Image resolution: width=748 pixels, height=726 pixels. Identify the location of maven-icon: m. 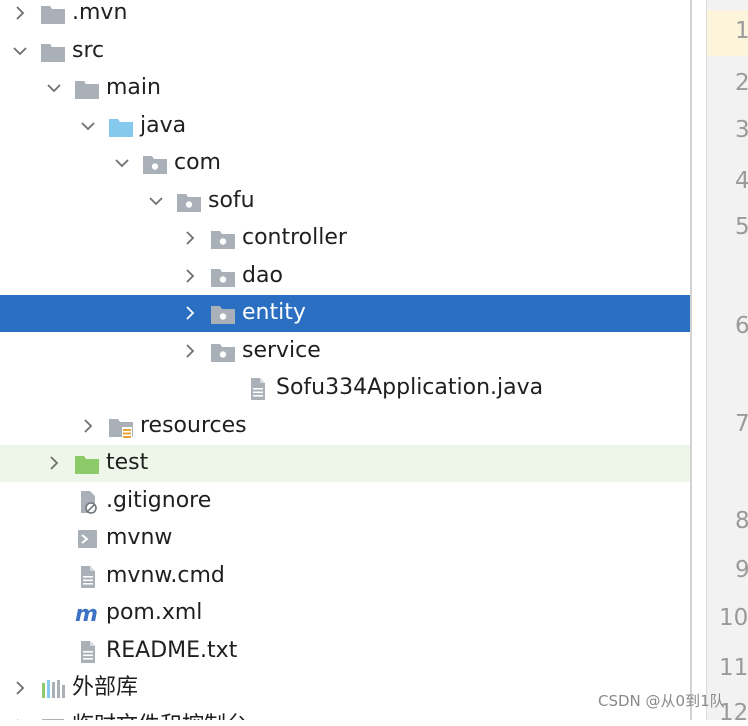
(87, 614).